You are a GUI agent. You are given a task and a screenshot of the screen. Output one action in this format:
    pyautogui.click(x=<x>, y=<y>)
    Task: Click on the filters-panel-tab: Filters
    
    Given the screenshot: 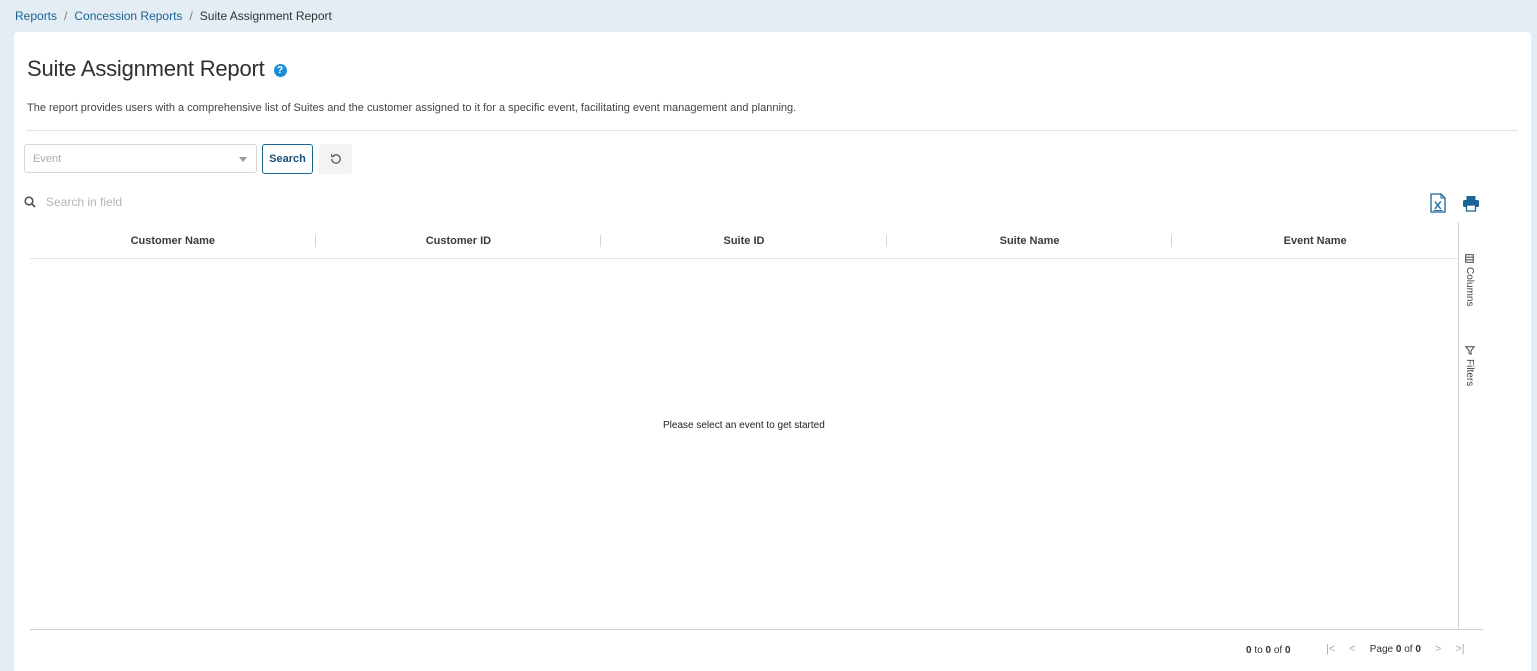 What is the action you would take?
    pyautogui.click(x=1469, y=366)
    